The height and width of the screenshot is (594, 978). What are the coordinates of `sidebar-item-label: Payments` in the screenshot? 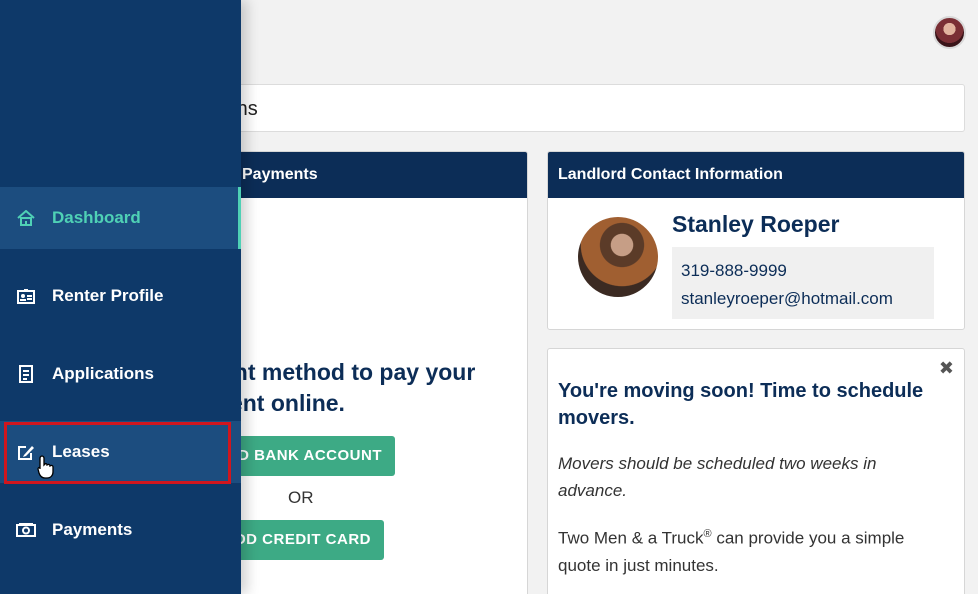 It's located at (92, 529).